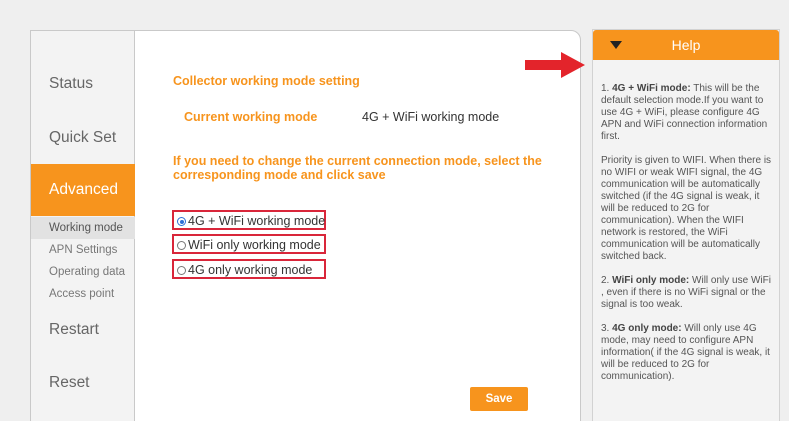 This screenshot has width=789, height=421. I want to click on help-item-heading: 4G only mode:, so click(647, 328).